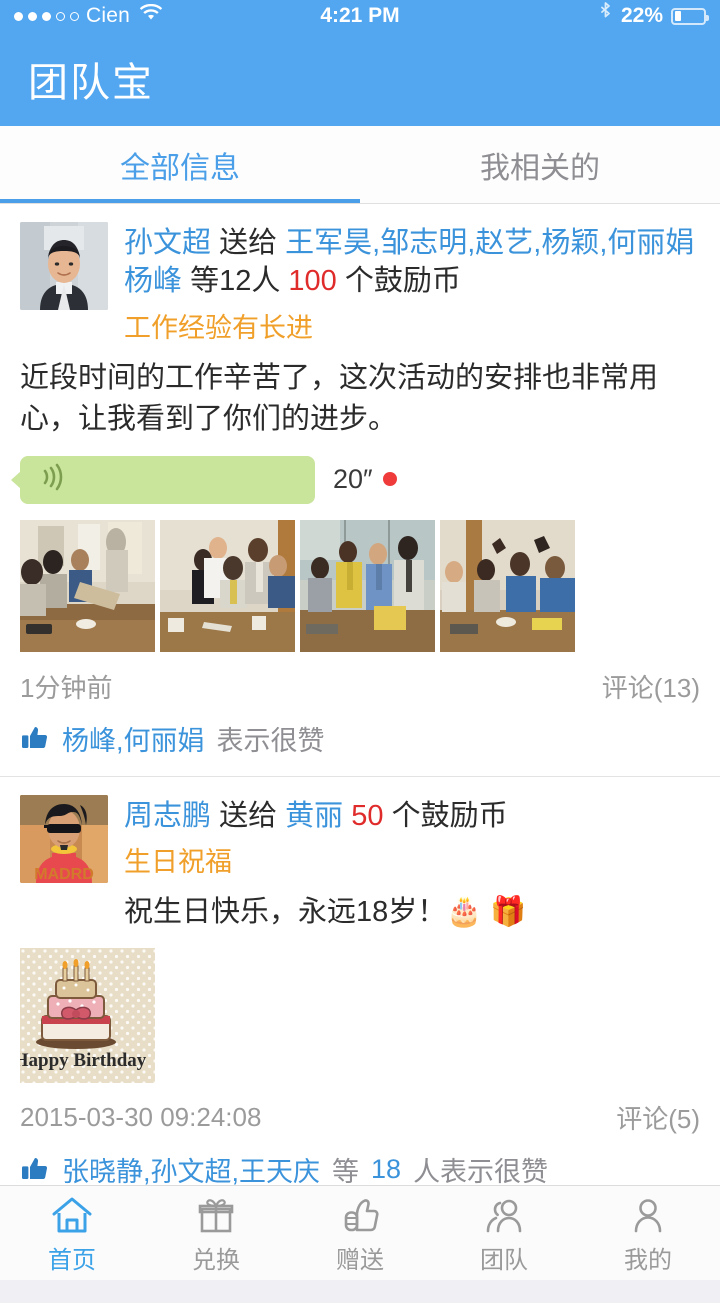  I want to click on svg-text: MADRD, so click(64, 874).